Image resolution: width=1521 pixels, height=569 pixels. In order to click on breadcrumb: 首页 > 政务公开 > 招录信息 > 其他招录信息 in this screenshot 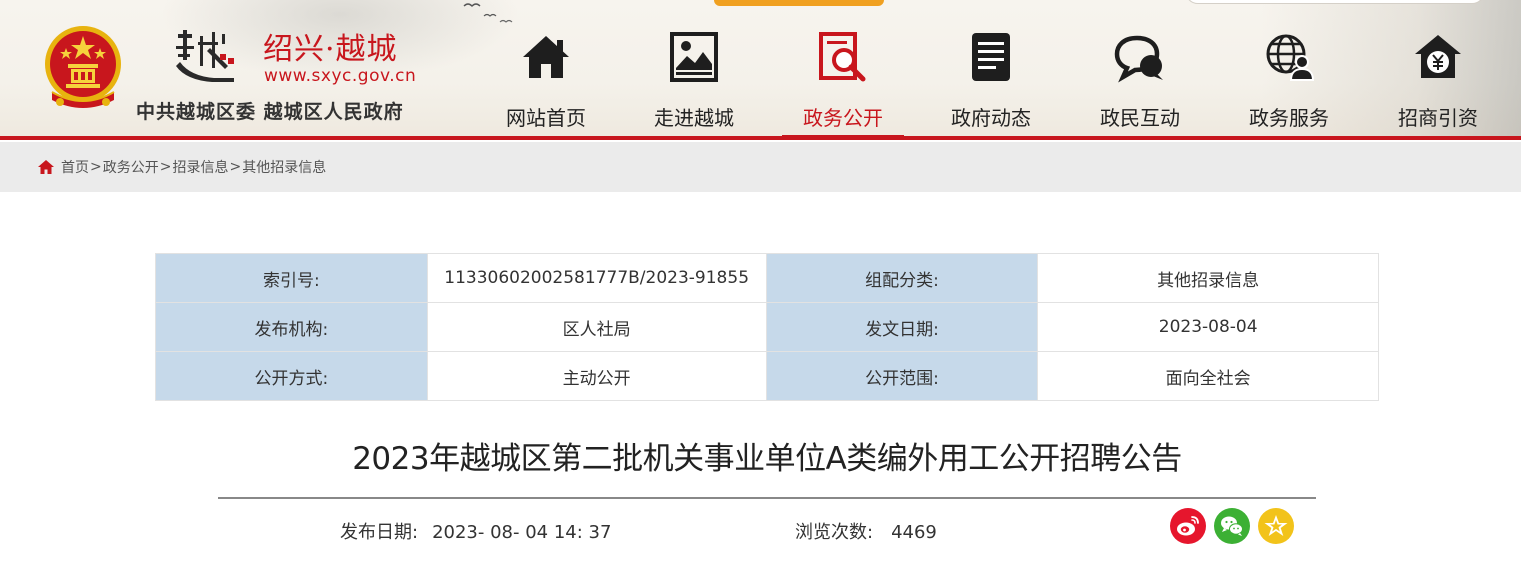, I will do `click(760, 167)`.